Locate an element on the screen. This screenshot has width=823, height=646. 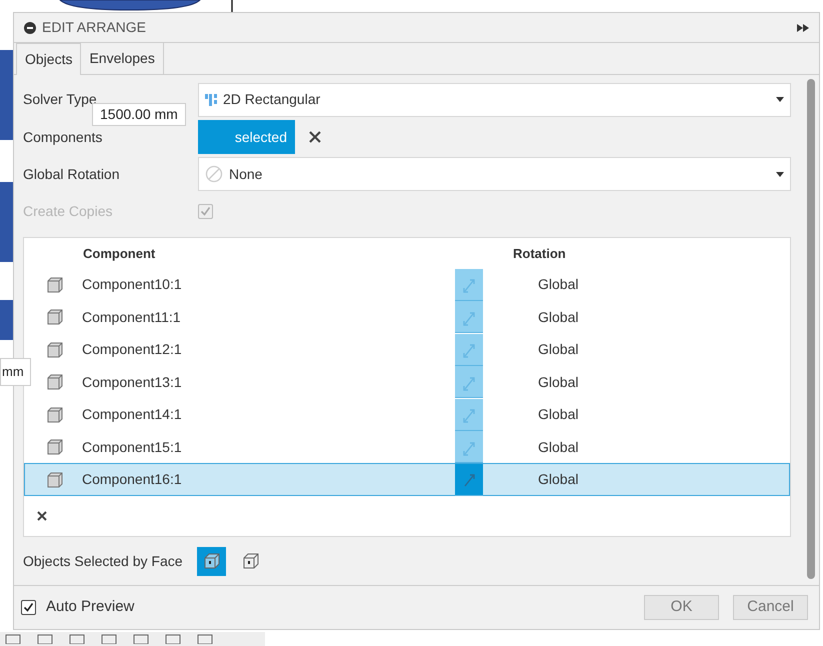
component-name: Component10:1 is located at coordinates (132, 284).